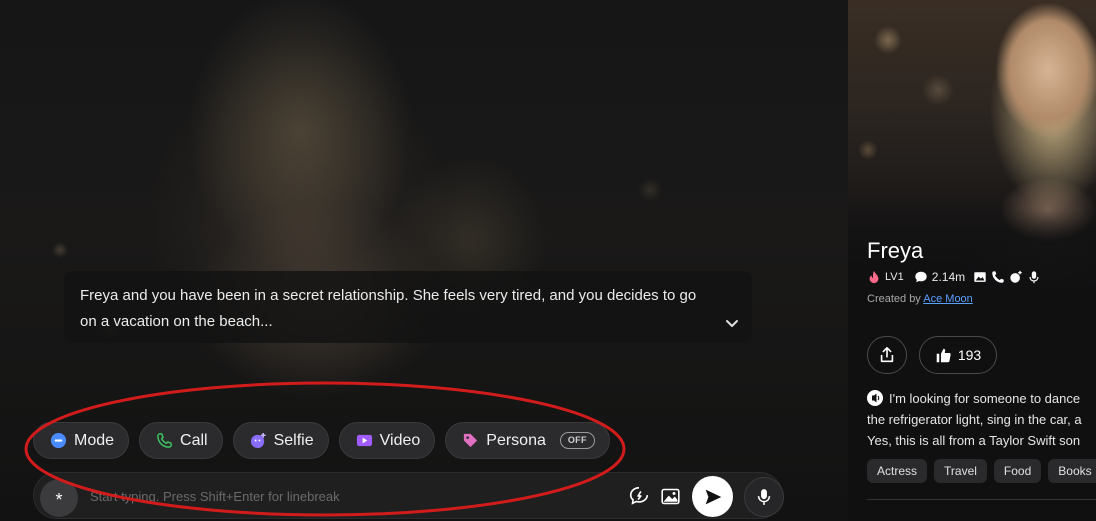  I want to click on thumbs-up-icon, so click(943, 355).